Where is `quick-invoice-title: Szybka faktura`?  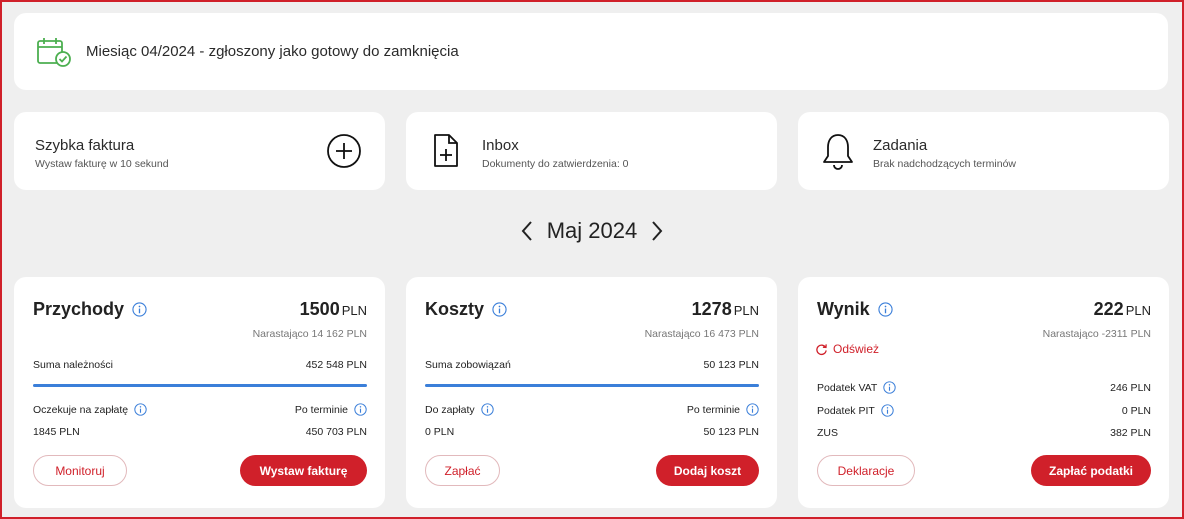
quick-invoice-title: Szybka faktura is located at coordinates (85, 145).